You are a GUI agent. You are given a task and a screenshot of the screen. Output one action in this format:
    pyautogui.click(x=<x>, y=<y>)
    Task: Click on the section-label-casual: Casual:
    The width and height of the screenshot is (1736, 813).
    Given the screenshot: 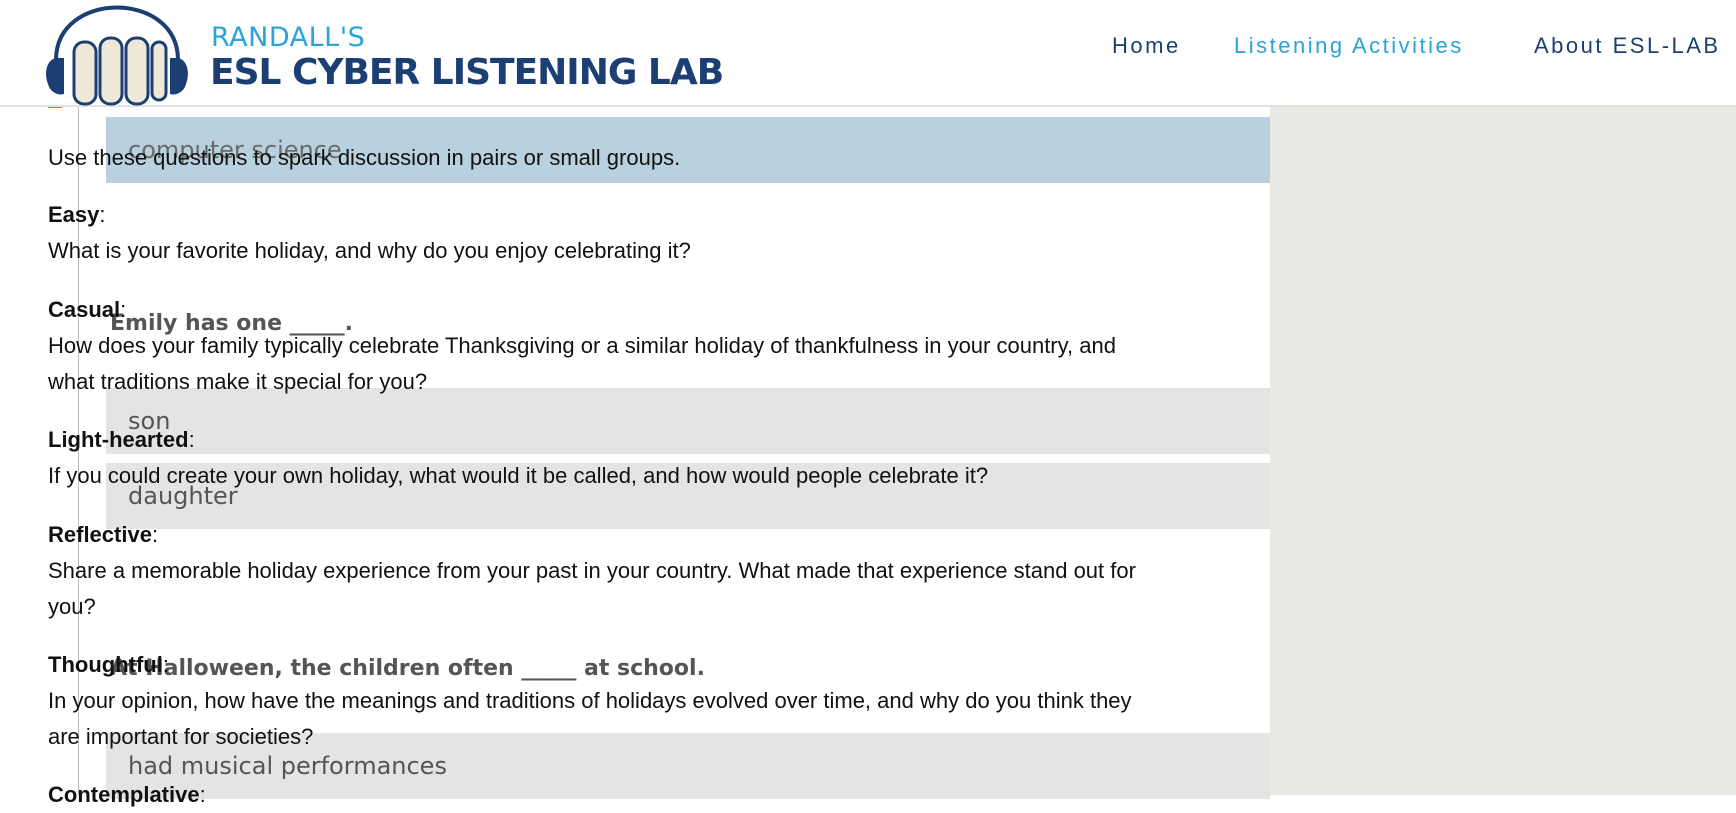 What is the action you would take?
    pyautogui.click(x=87, y=309)
    